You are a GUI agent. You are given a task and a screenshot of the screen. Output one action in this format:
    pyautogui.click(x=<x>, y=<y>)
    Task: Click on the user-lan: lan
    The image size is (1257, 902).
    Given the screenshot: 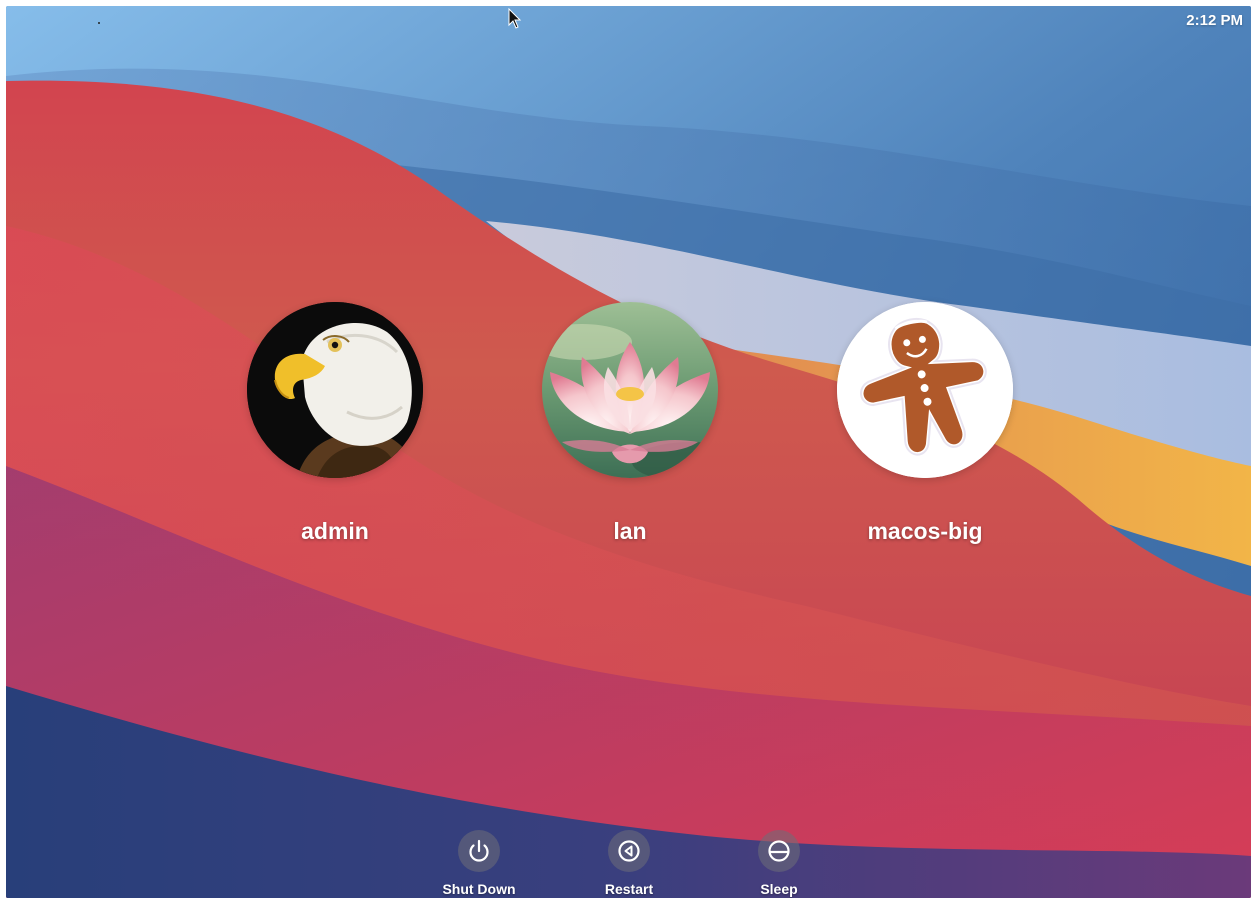 What is the action you would take?
    pyautogui.click(x=630, y=423)
    